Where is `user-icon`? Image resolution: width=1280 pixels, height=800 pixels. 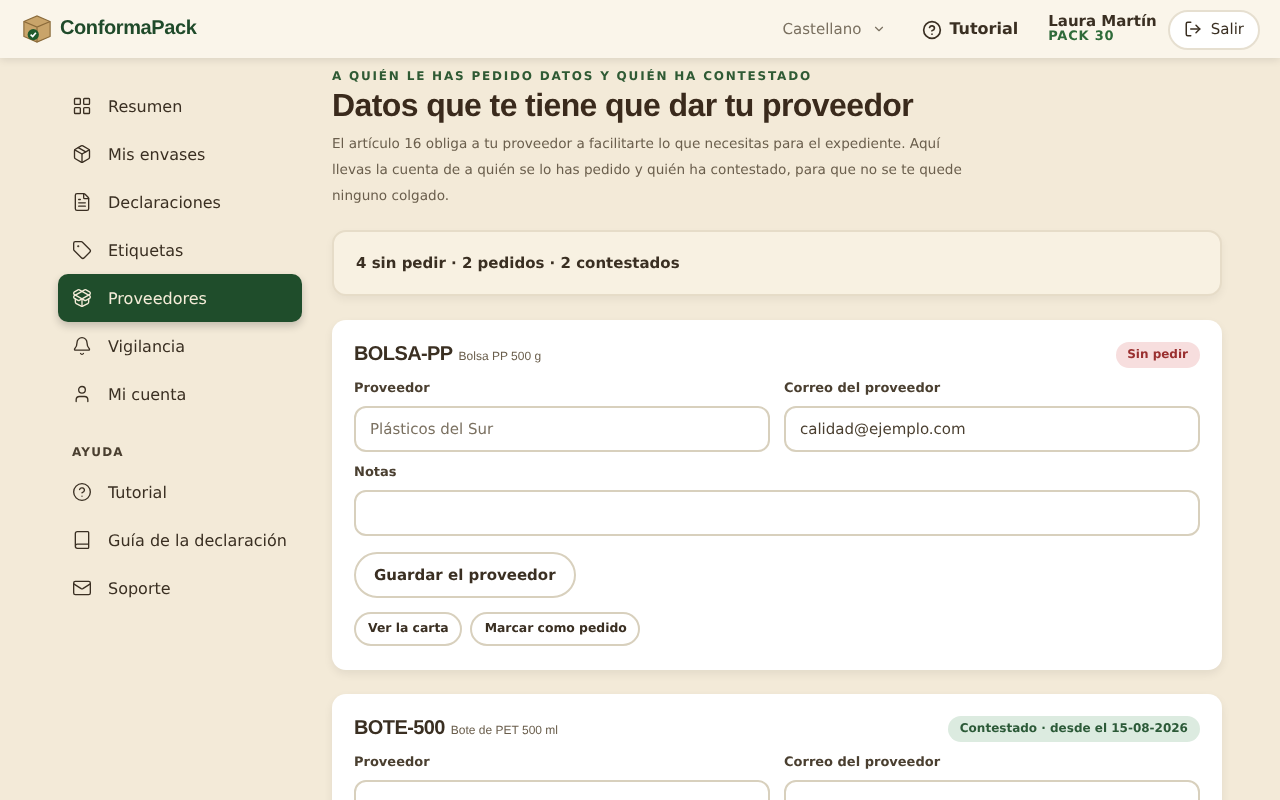
user-icon is located at coordinates (82, 394).